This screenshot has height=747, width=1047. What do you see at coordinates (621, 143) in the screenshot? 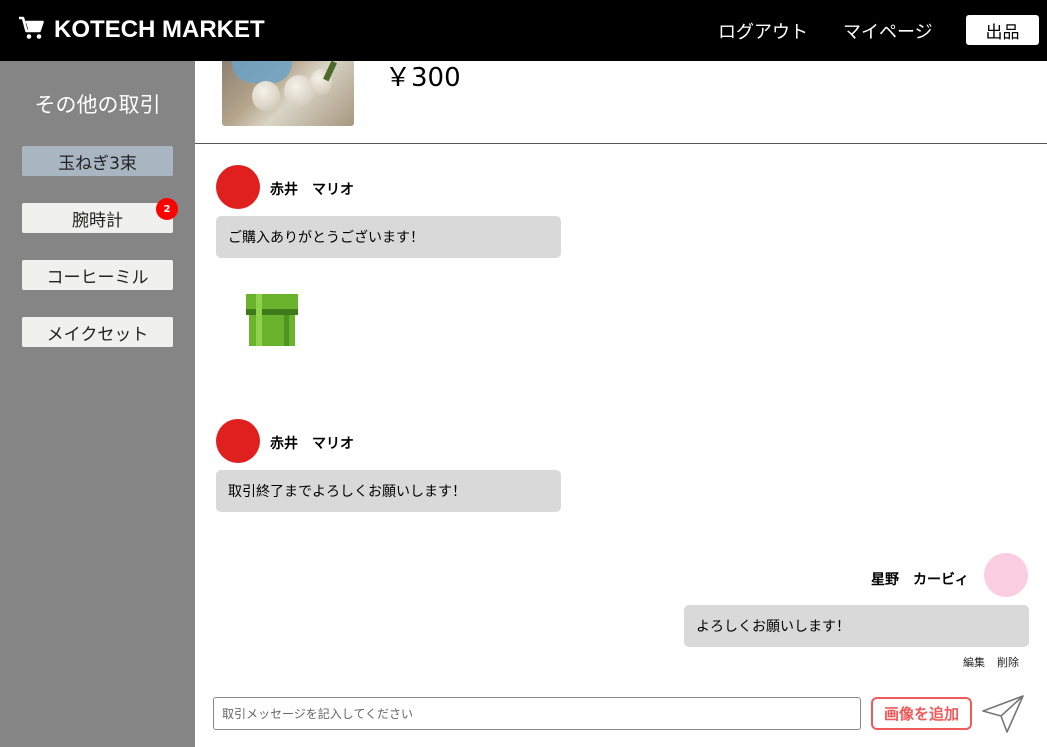
I see `divider` at bounding box center [621, 143].